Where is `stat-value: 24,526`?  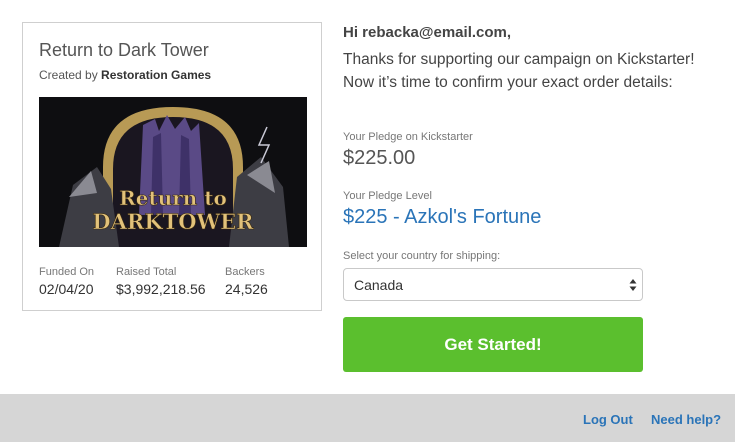 stat-value: 24,526 is located at coordinates (246, 289).